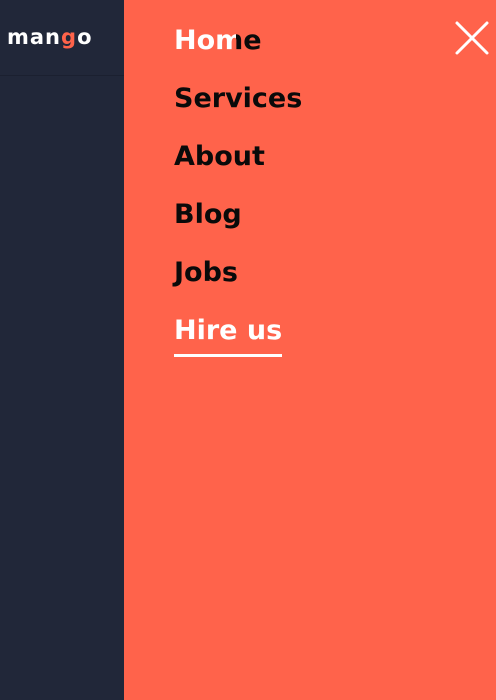 The image size is (496, 700). I want to click on logo-accent-letter: g, so click(69, 37).